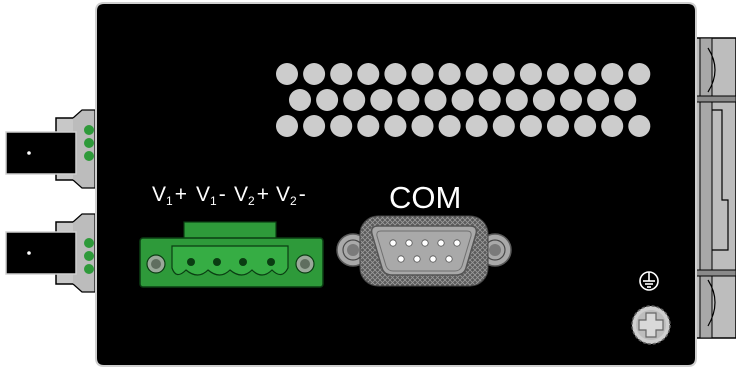  Describe the element at coordinates (714, 188) in the screenshot. I see `right-mounting-bracket` at that location.